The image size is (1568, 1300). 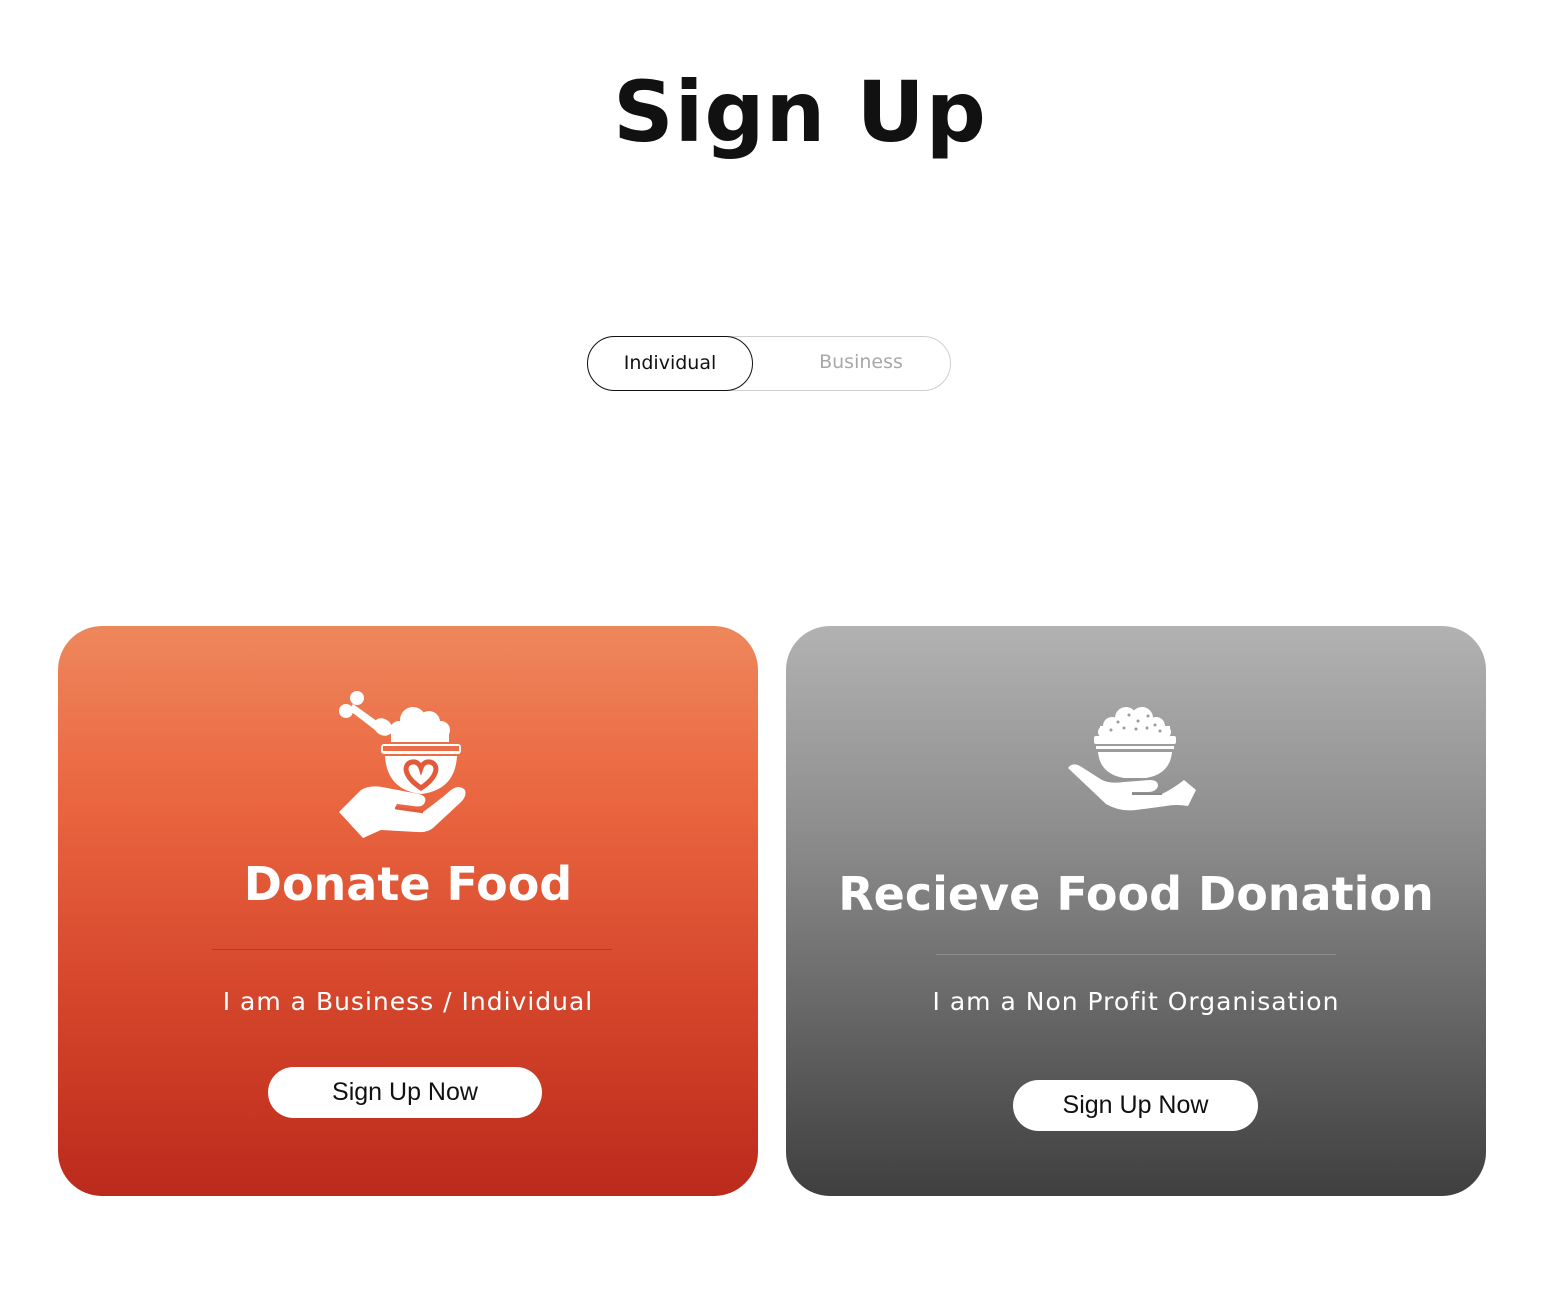 I want to click on card-subtitle: I am a Business / Individual, so click(x=408, y=1001).